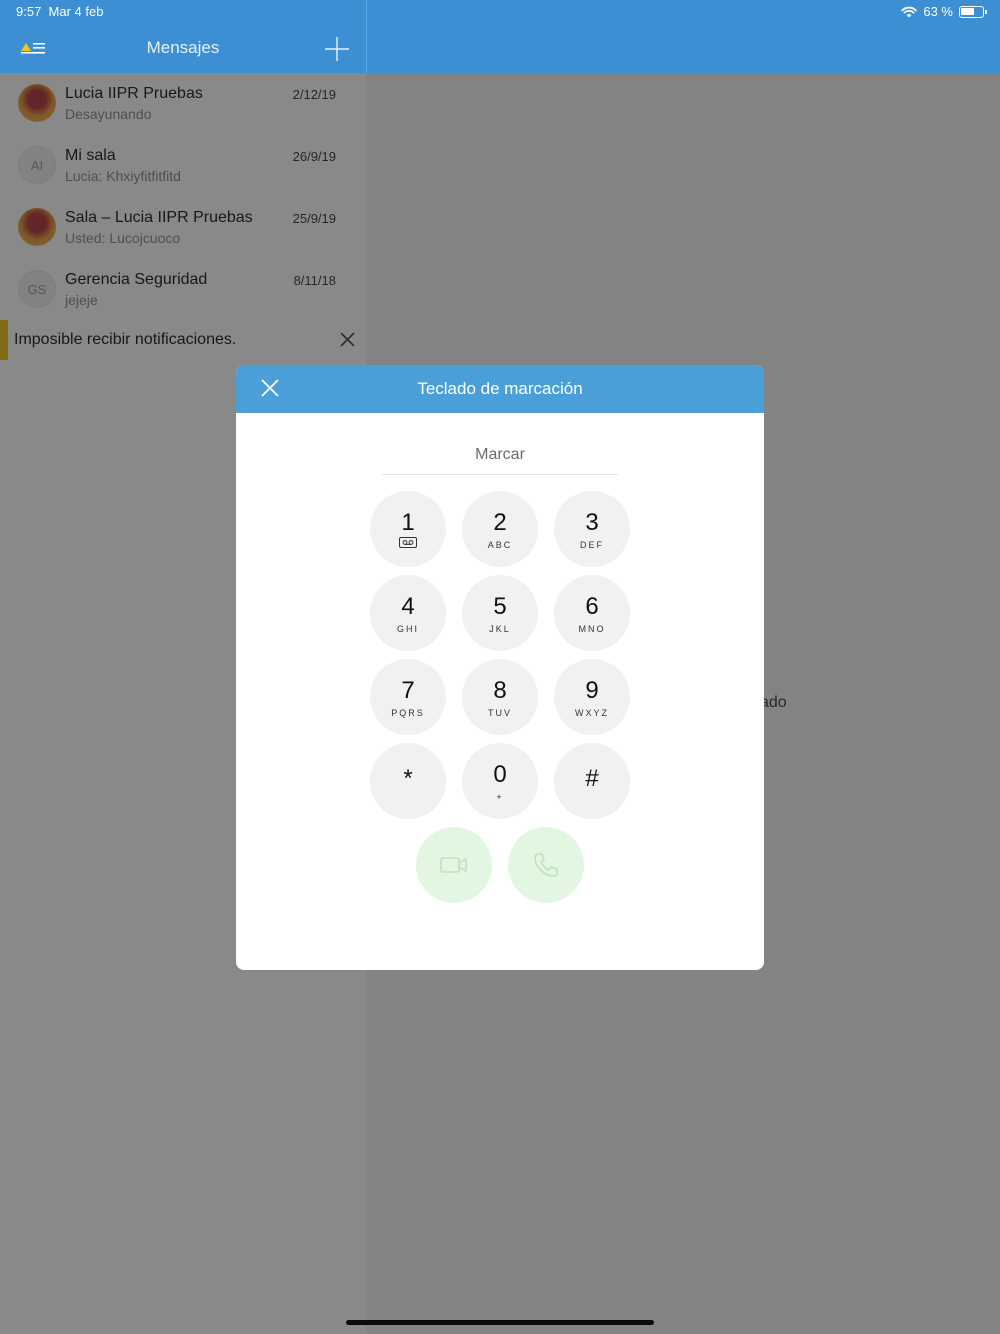 This screenshot has height=1334, width=1000. What do you see at coordinates (592, 606) in the screenshot?
I see `key-digit: 6` at bounding box center [592, 606].